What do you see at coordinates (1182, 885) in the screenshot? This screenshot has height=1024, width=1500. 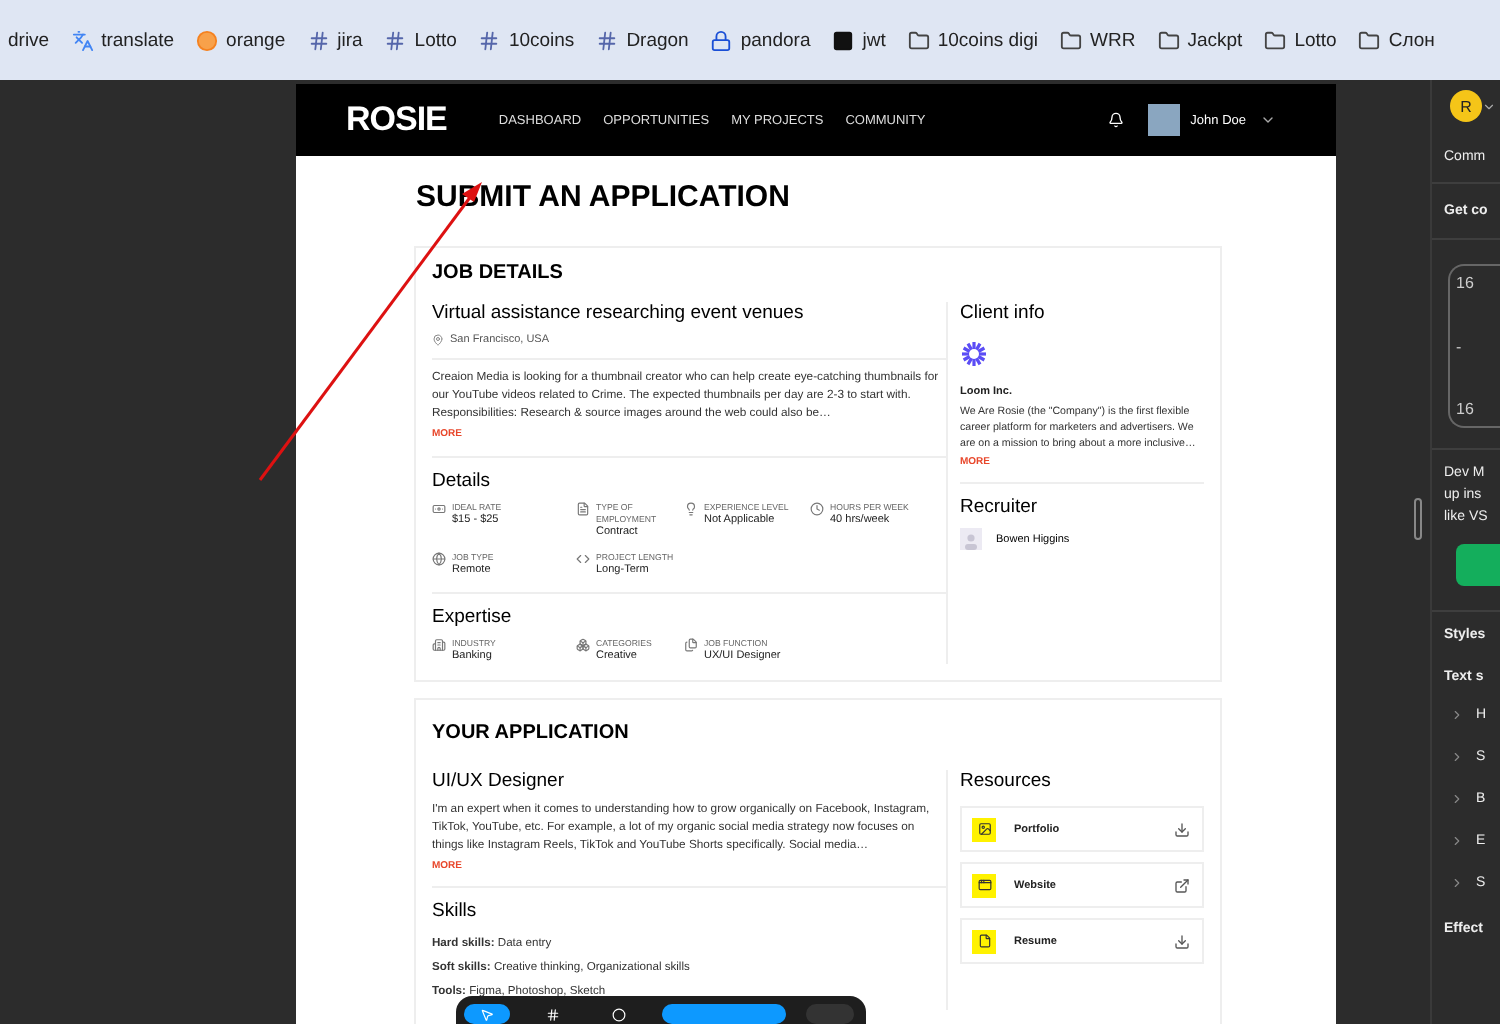 I see `external-link-icon` at bounding box center [1182, 885].